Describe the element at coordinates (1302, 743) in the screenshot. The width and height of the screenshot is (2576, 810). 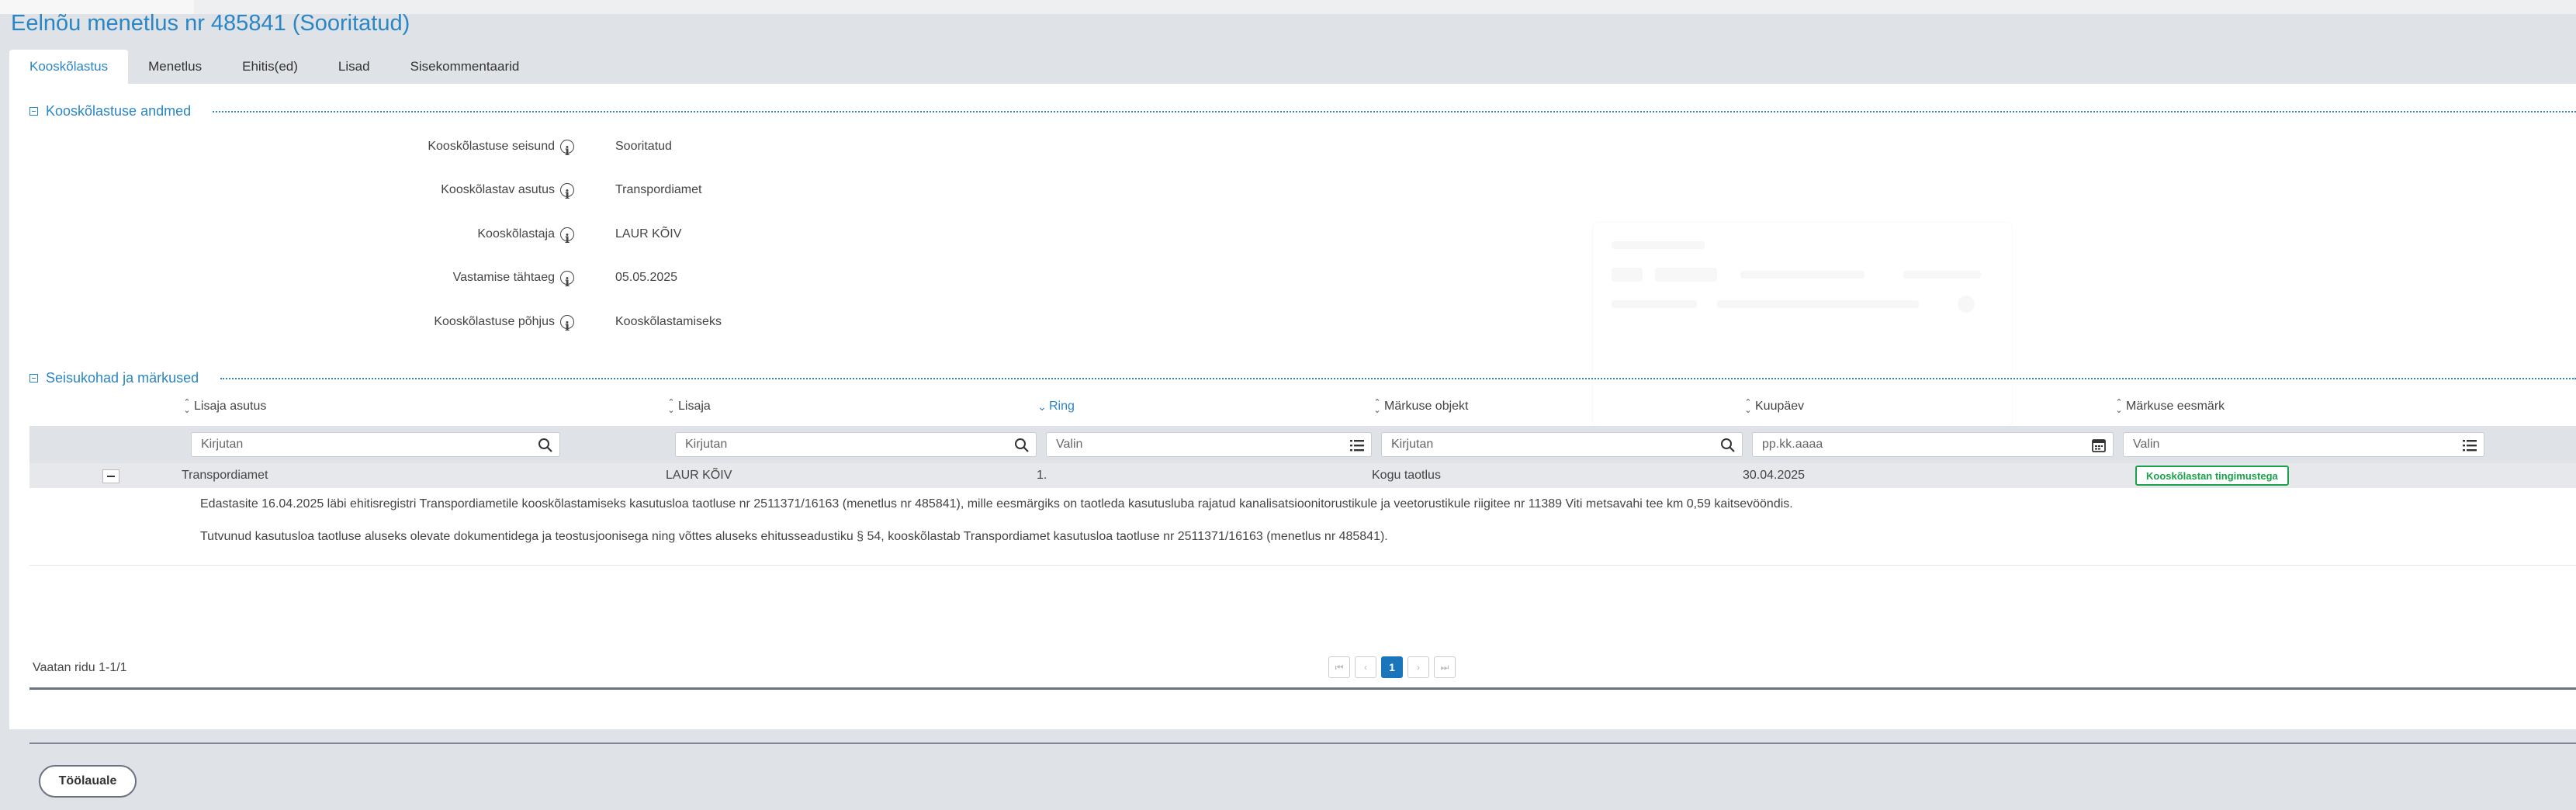
I see `footer-divider` at that location.